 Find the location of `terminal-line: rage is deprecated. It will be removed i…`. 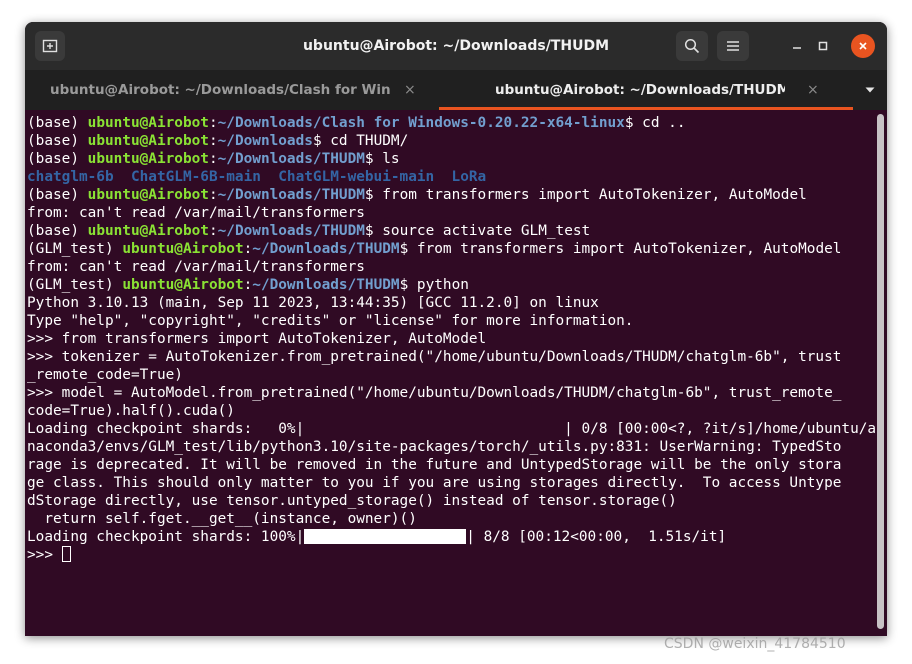

terminal-line: rage is deprecated. It will be removed i… is located at coordinates (451, 465).